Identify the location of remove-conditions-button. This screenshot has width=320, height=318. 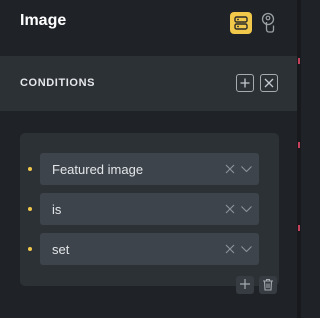
(269, 83).